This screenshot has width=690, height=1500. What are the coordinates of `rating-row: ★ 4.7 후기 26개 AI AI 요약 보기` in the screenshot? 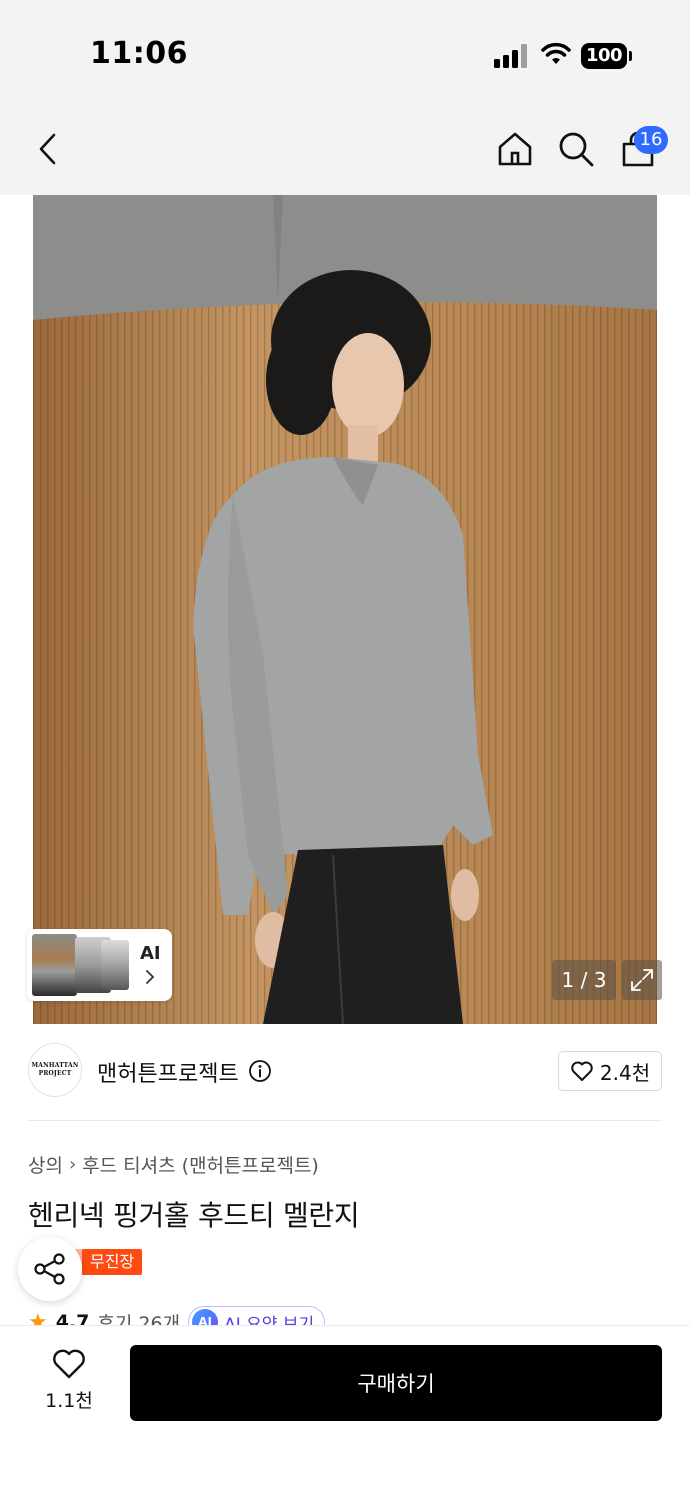 It's located at (345, 1314).